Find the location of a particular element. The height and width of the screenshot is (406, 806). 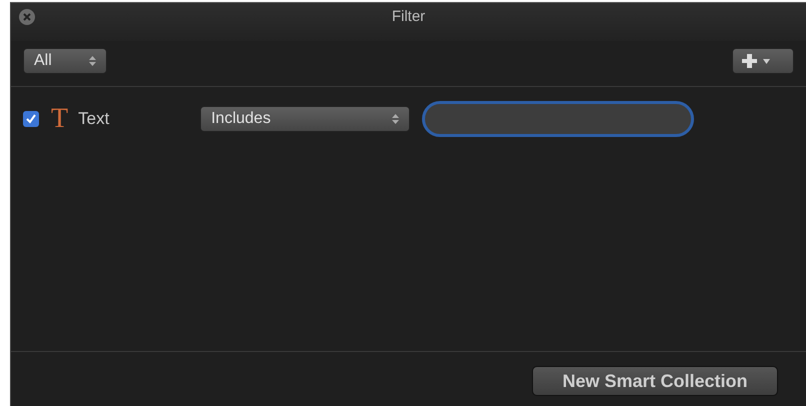

scope-popup: All is located at coordinates (65, 61).